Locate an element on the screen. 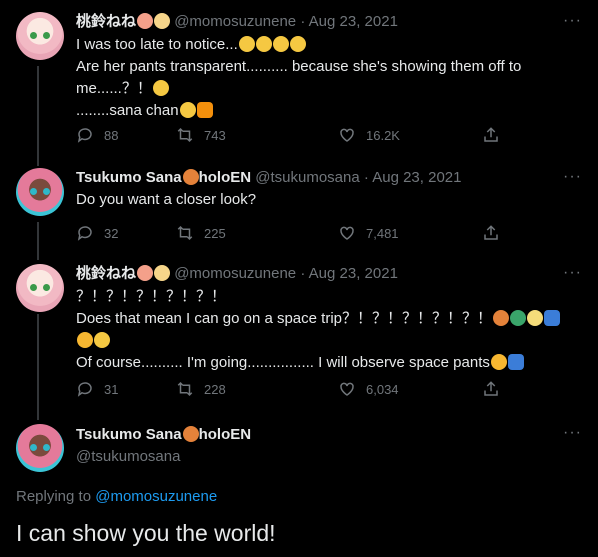  retweet-count: 228 is located at coordinates (215, 389).